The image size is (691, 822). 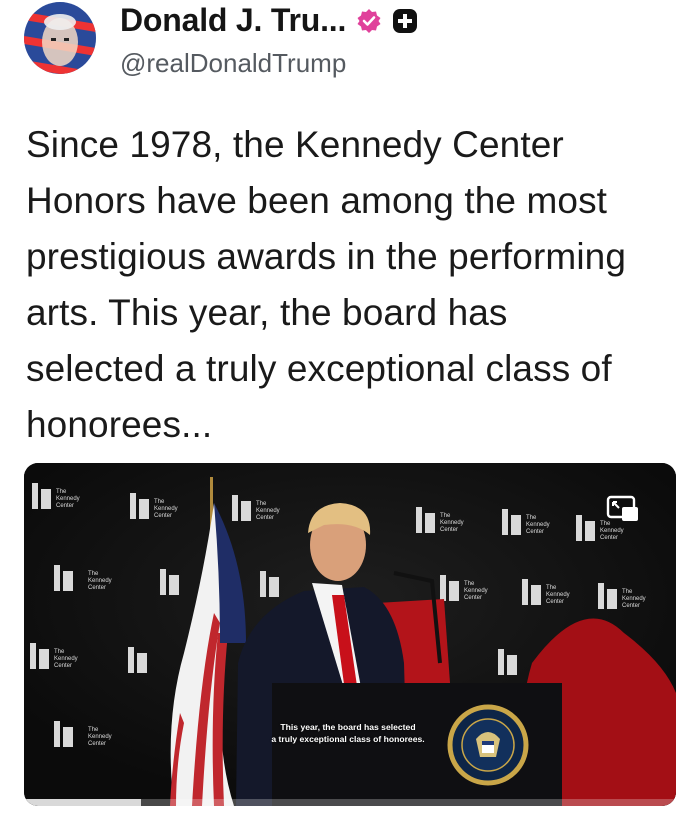 I want to click on expand-icon, so click(x=623, y=510).